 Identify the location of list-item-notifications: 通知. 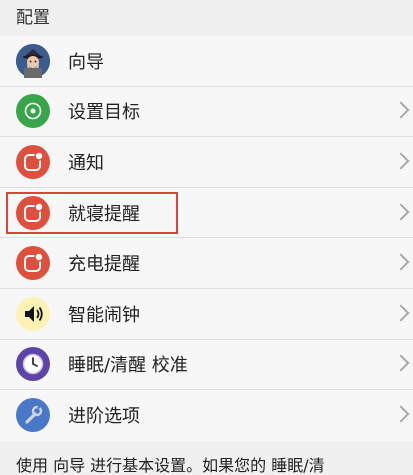
(206, 162).